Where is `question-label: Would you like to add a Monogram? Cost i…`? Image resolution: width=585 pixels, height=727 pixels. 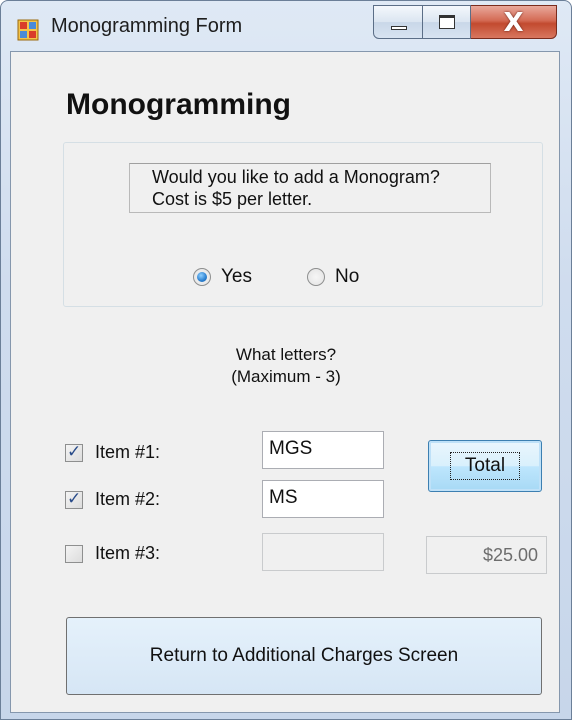 question-label: Would you like to add a Monogram? Cost i… is located at coordinates (310, 188).